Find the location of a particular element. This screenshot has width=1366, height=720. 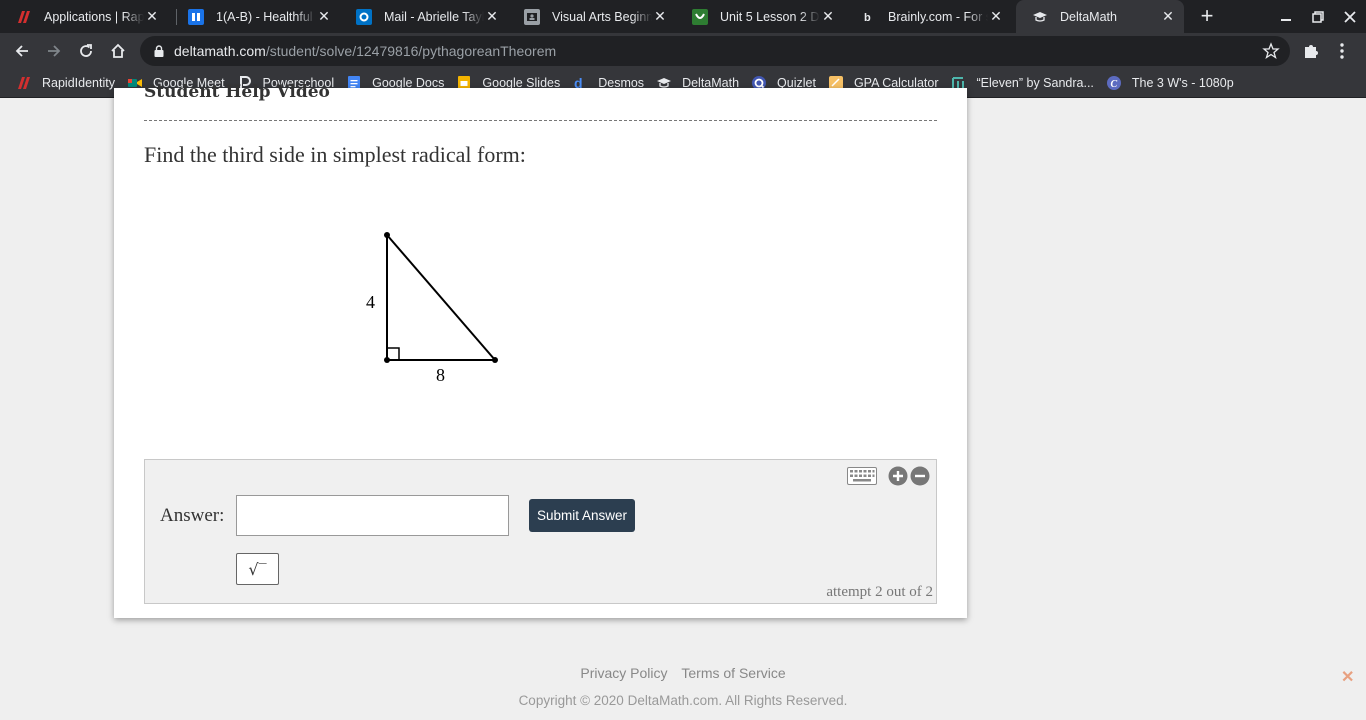

horizontal-leg-label: 8 is located at coordinates (440, 375).